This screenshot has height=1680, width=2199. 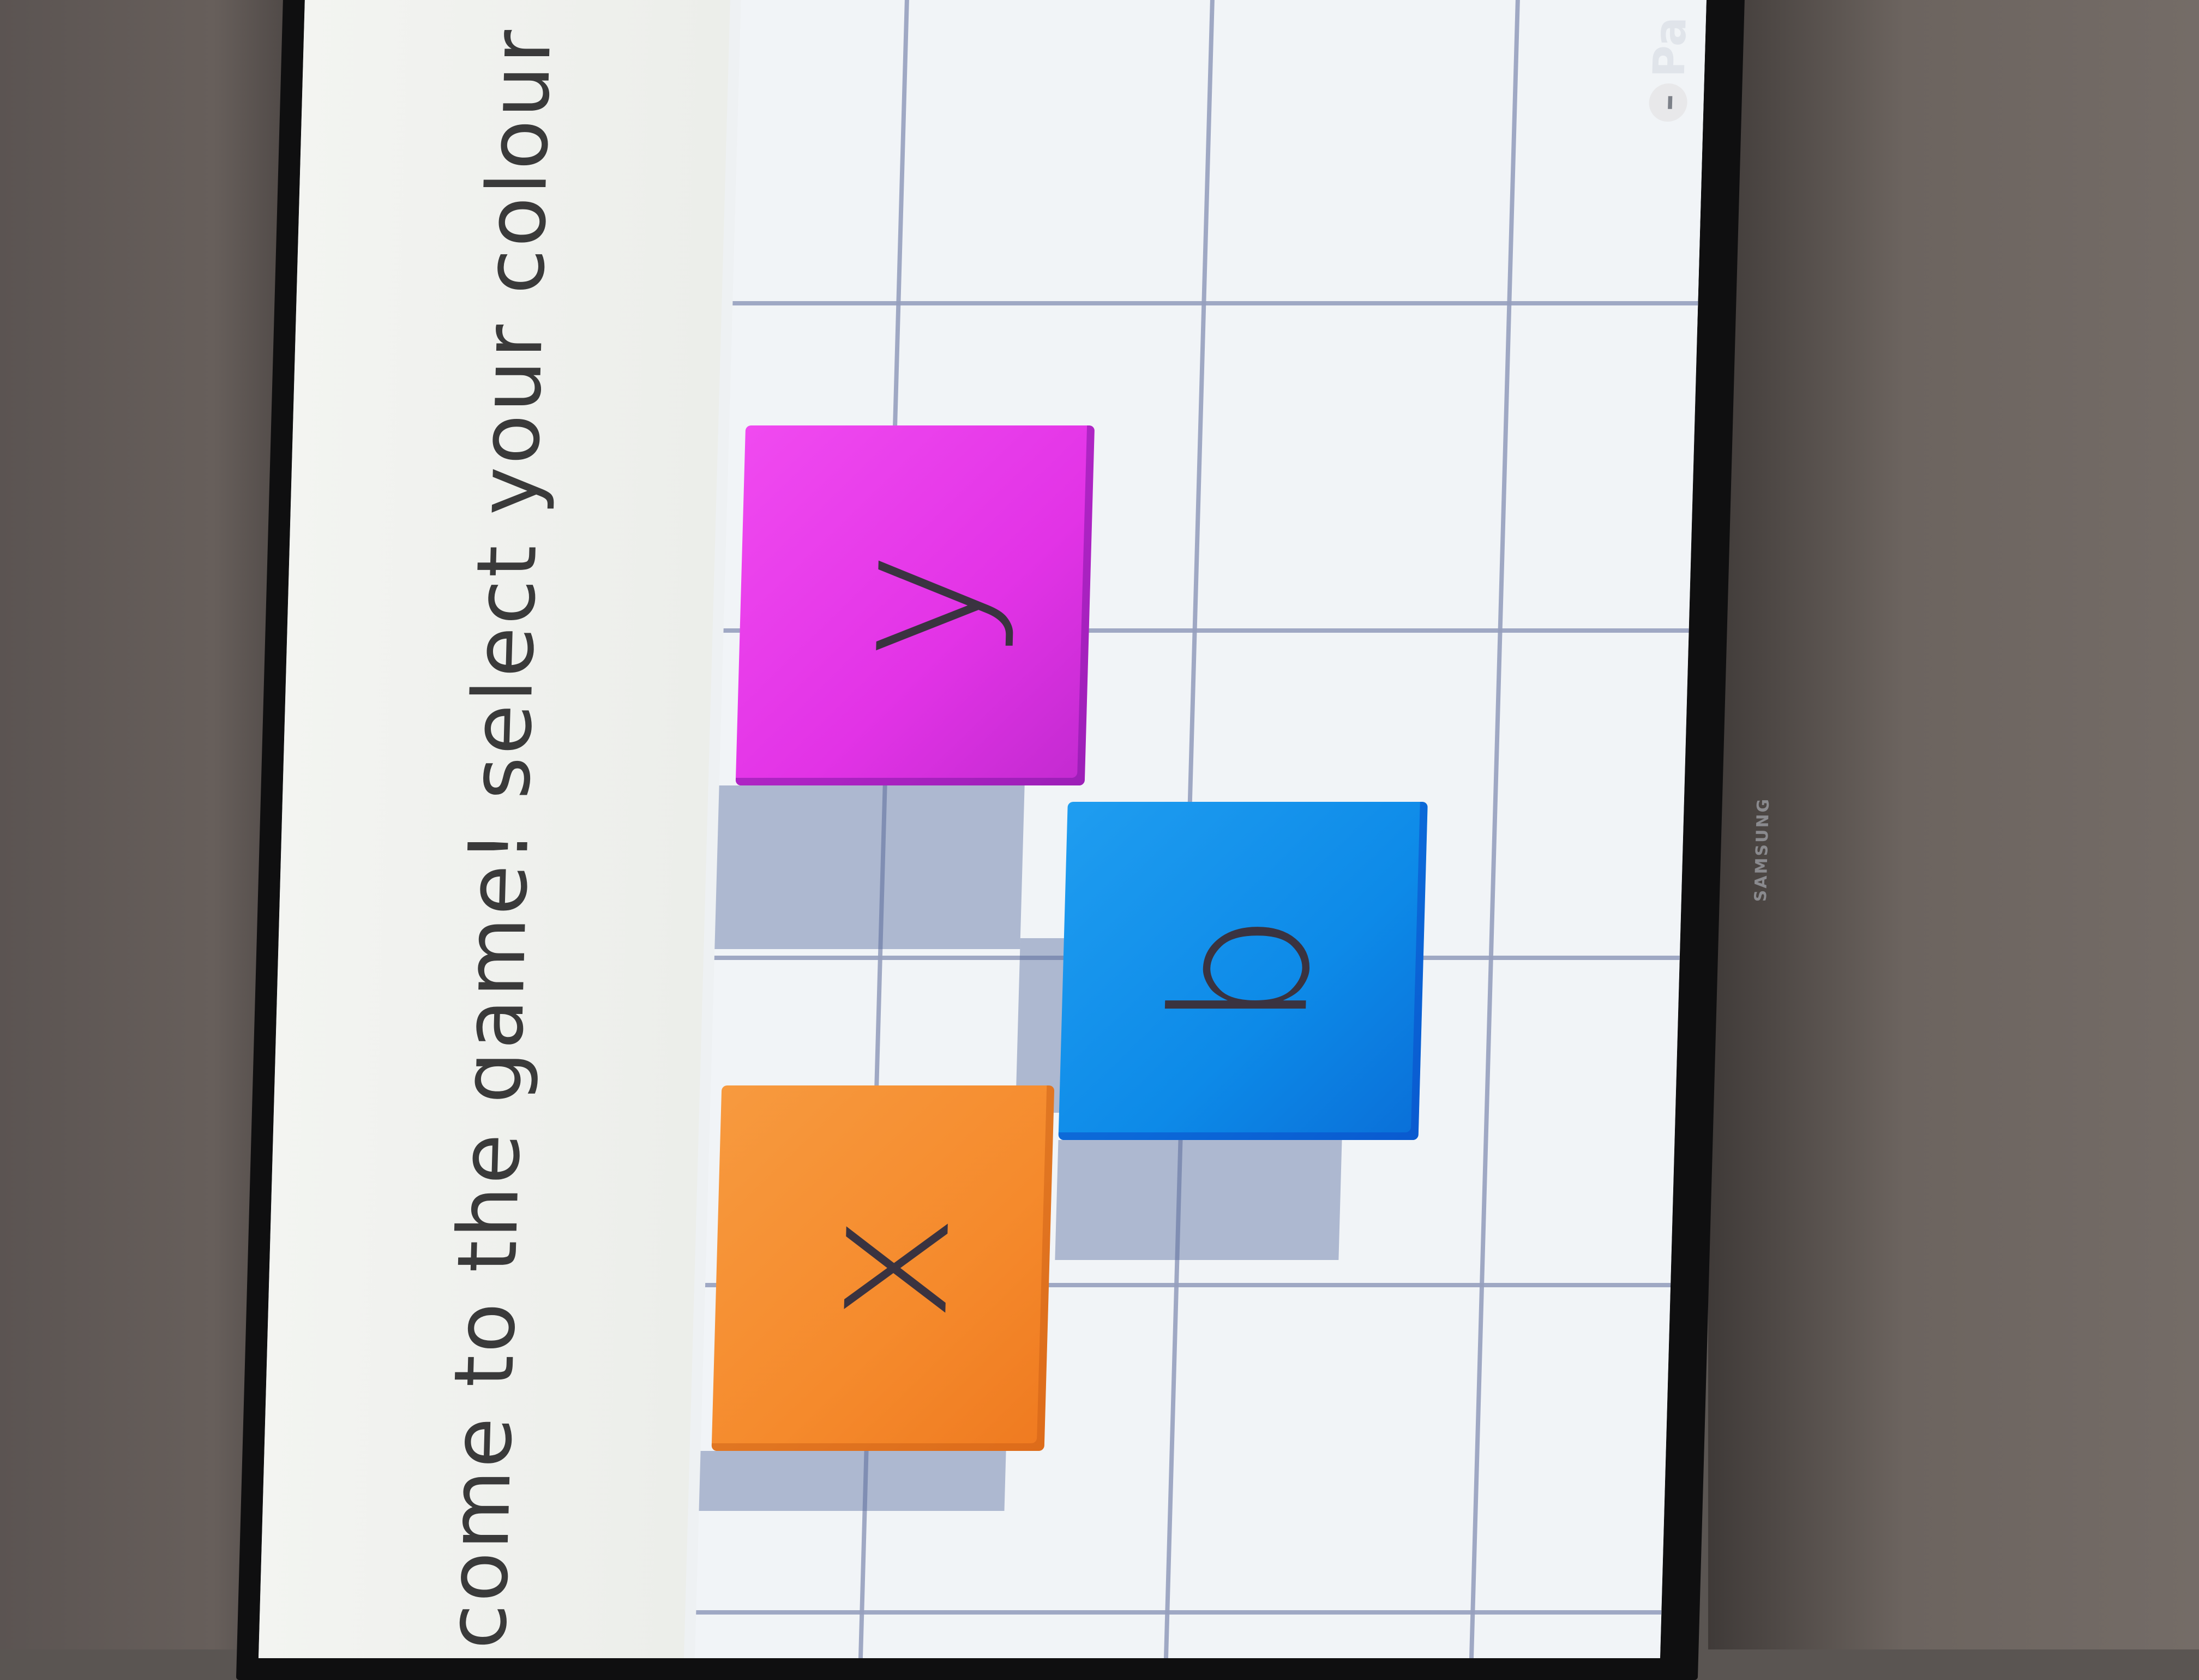 I want to click on color-block-blue: b, so click(x=1243, y=971).